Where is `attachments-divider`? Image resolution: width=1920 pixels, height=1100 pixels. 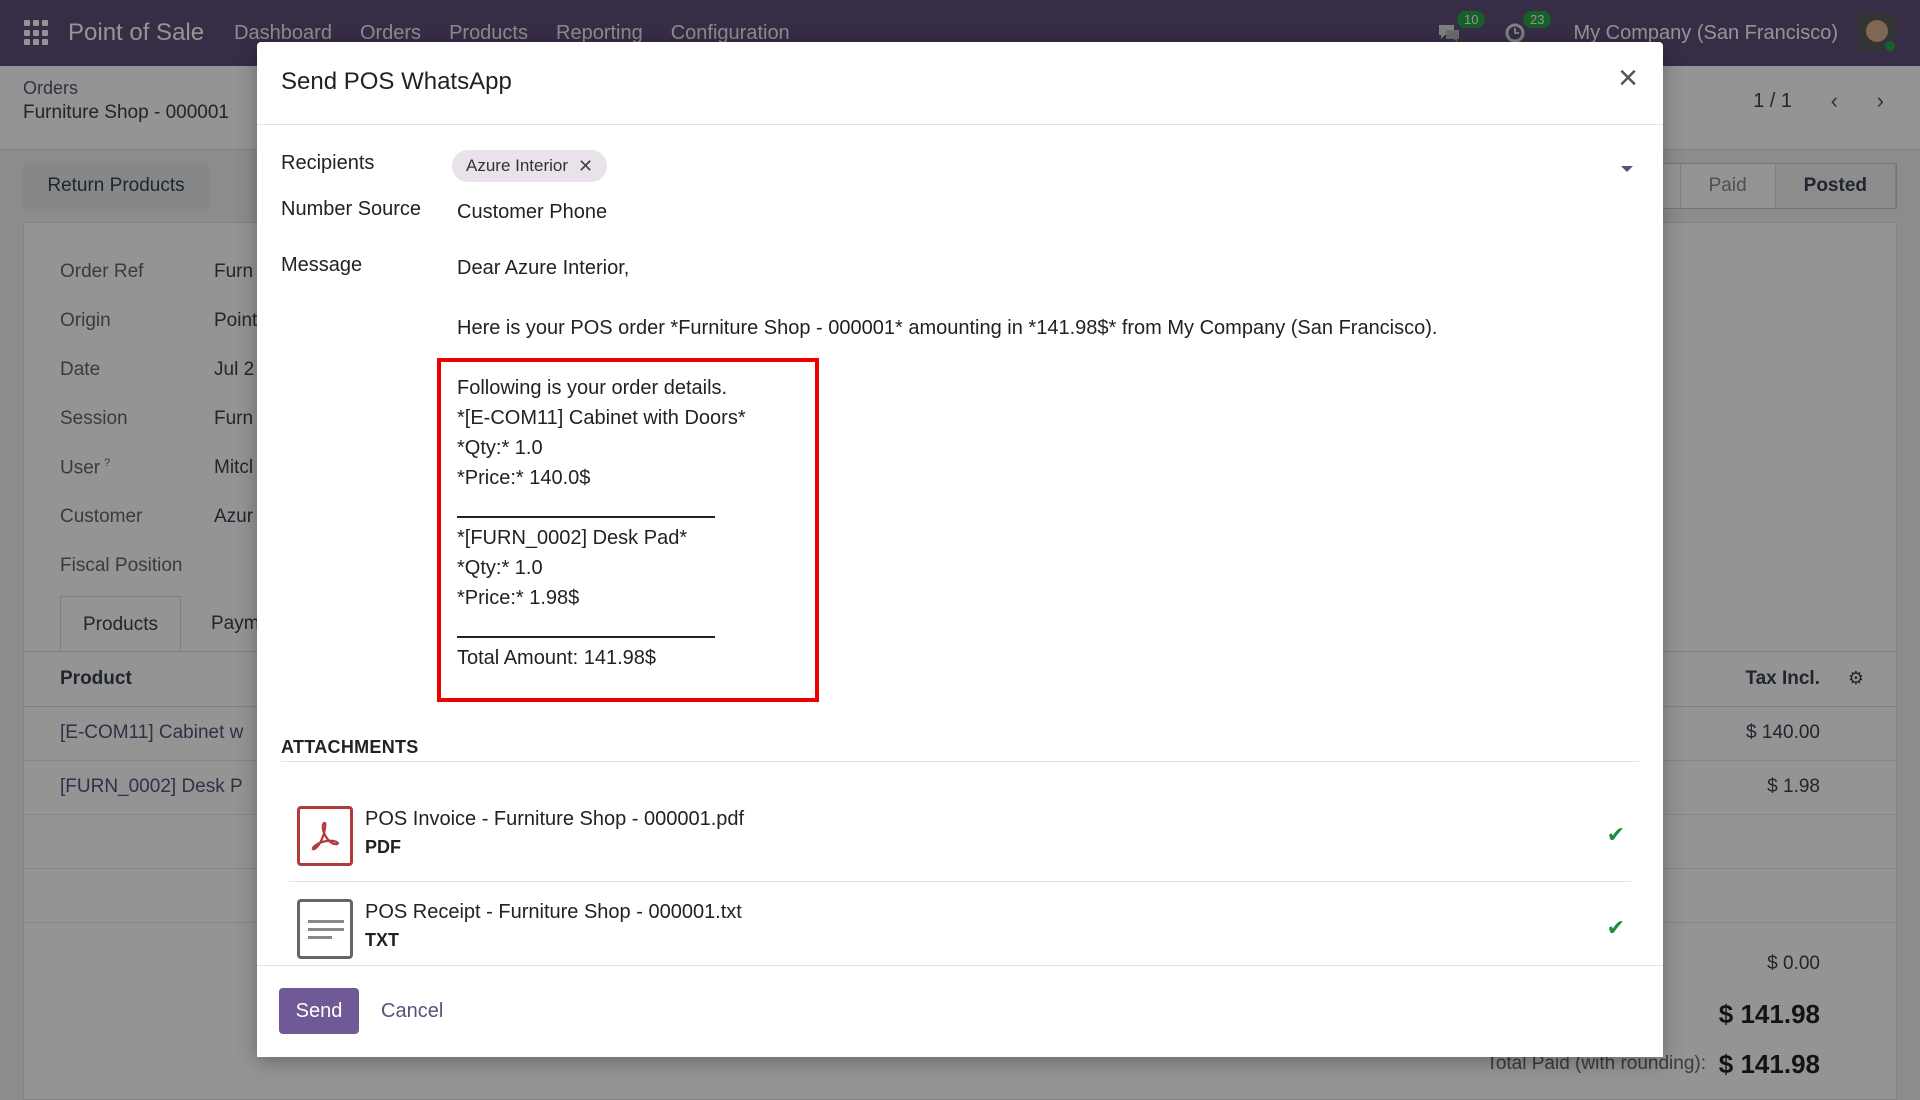 attachments-divider is located at coordinates (960, 761).